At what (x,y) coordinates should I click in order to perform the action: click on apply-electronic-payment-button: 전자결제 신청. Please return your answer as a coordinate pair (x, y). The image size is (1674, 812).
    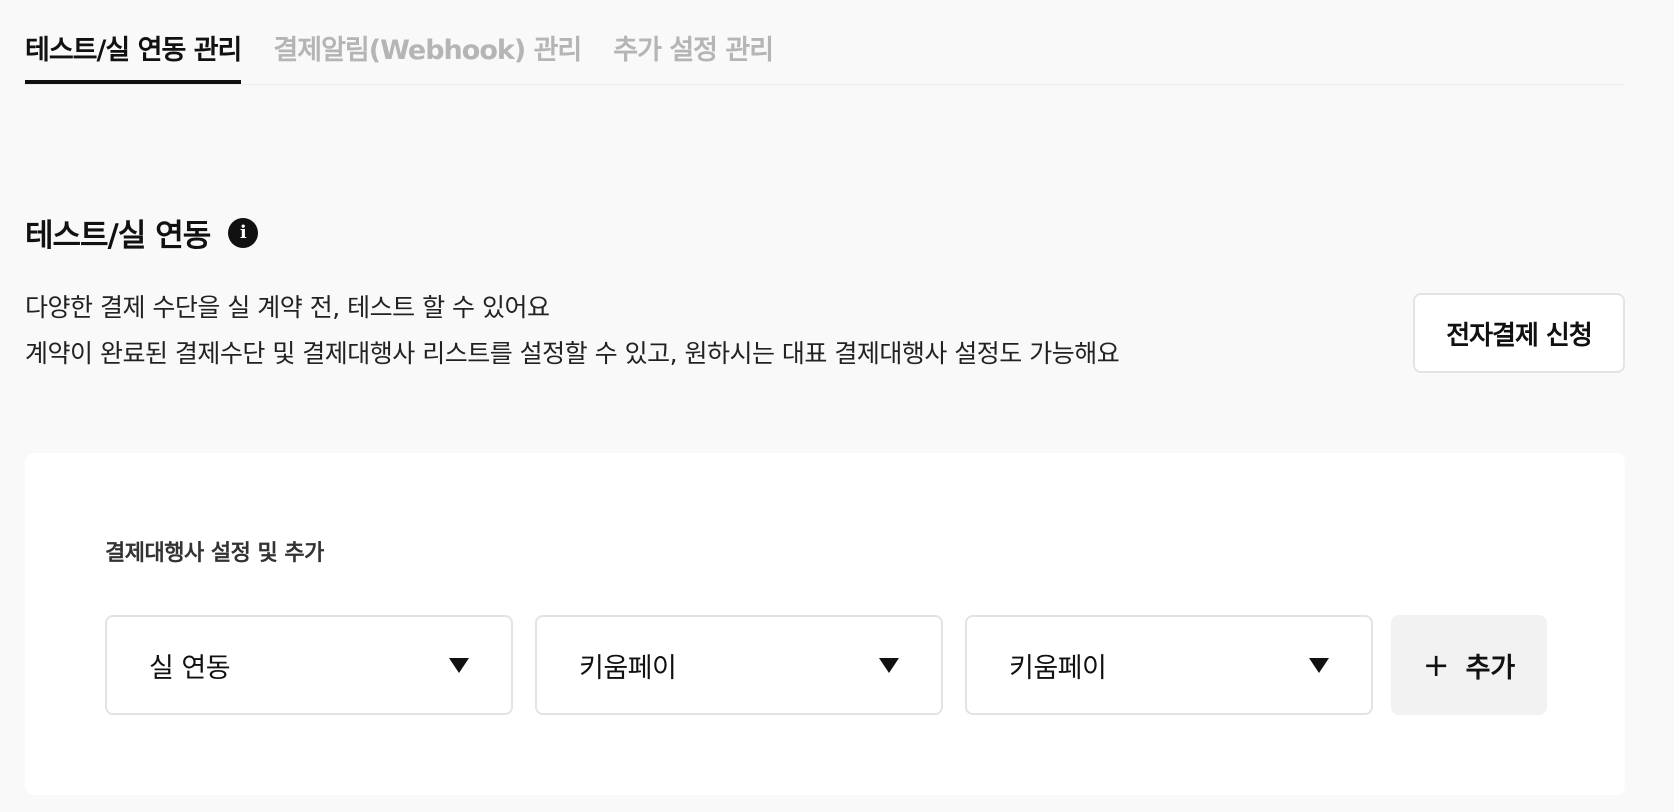
    Looking at the image, I should click on (1519, 333).